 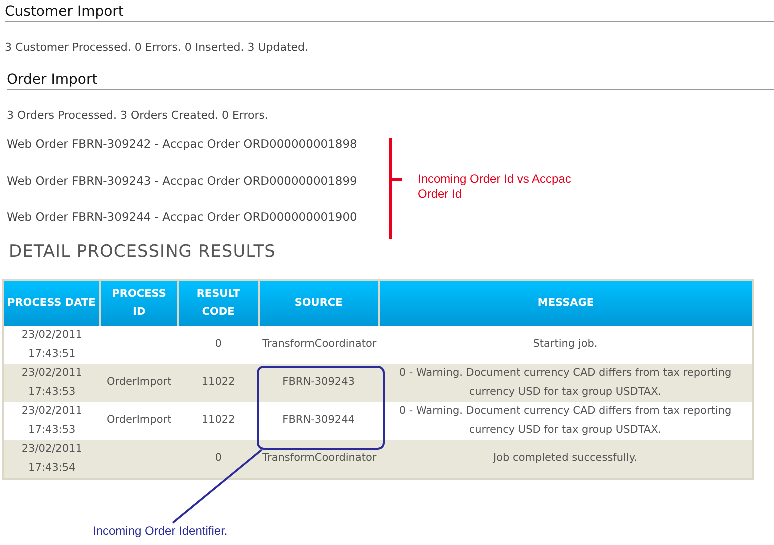 I want to click on table-cell: Job completed successfully., so click(x=566, y=458).